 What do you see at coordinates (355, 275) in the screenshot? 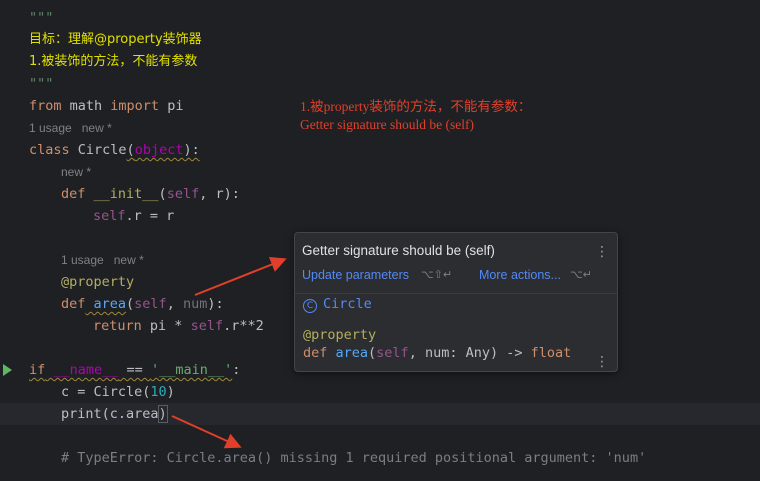
I see `update-parameters-link: Update parameters` at bounding box center [355, 275].